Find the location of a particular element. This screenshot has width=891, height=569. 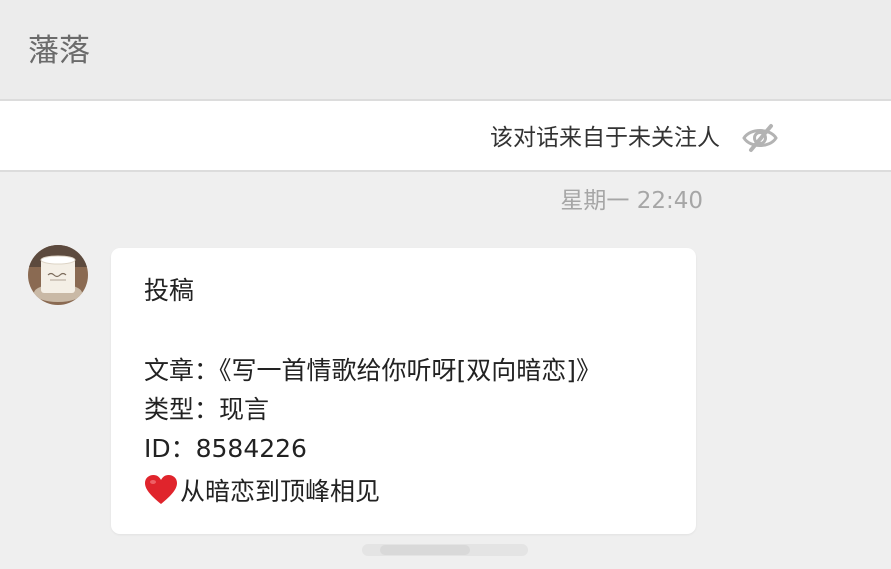

message-line-tagline: 从暗恋到顶峰相见 is located at coordinates (262, 491).